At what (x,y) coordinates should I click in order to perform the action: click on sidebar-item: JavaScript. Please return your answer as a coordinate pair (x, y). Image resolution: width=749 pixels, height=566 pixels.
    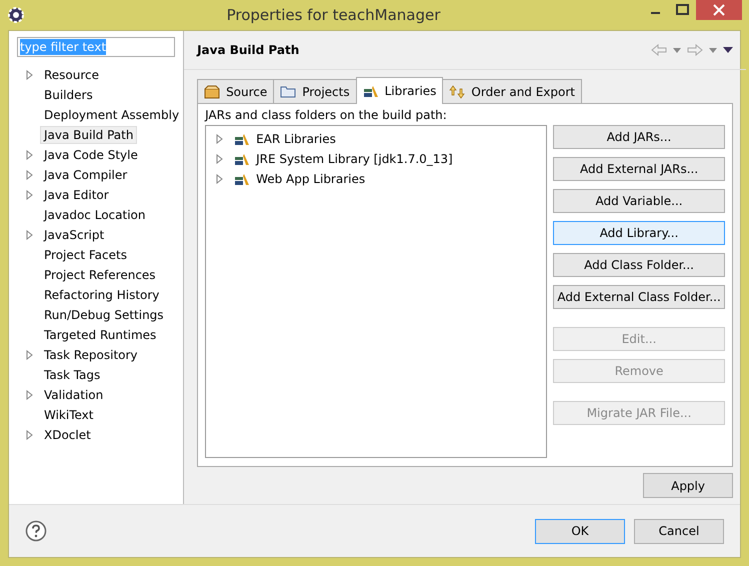
    Looking at the image, I should click on (74, 235).